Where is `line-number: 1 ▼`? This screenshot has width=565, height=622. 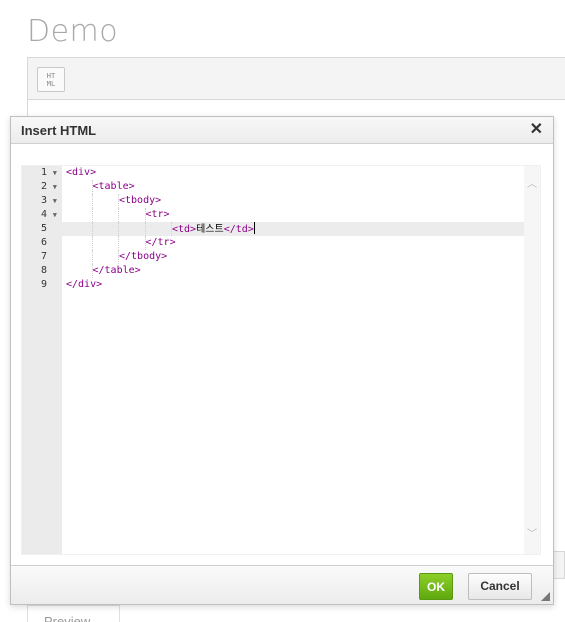 line-number: 1 ▼ is located at coordinates (42, 173).